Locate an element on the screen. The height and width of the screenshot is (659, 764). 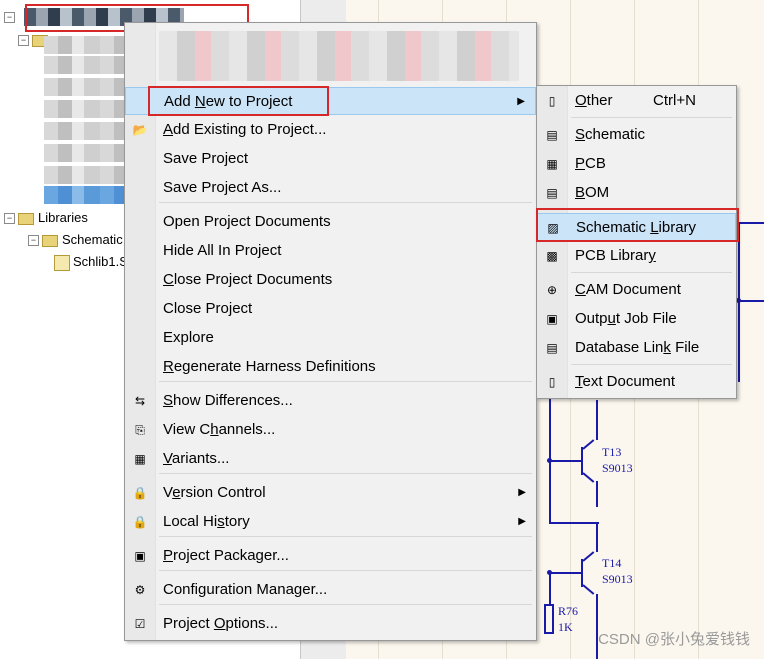
menu-item-open-project-documents: Open Project Documents is located at coordinates (330, 222).